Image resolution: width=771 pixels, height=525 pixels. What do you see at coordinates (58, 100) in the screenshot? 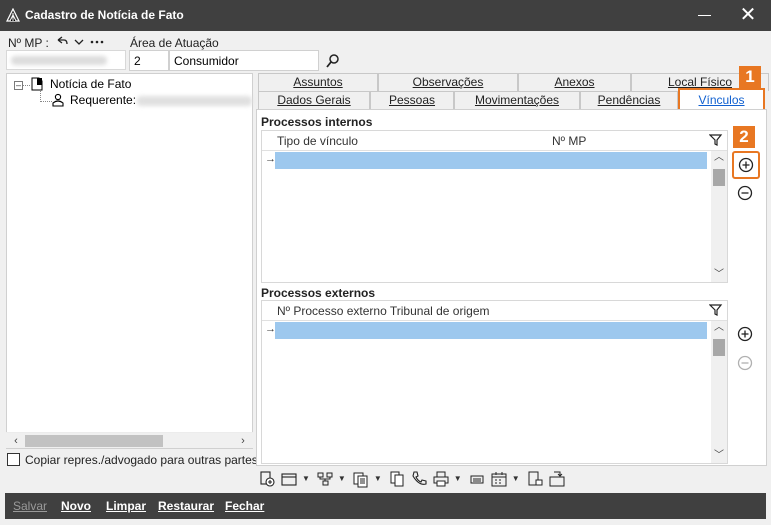
I see `person-icon` at bounding box center [58, 100].